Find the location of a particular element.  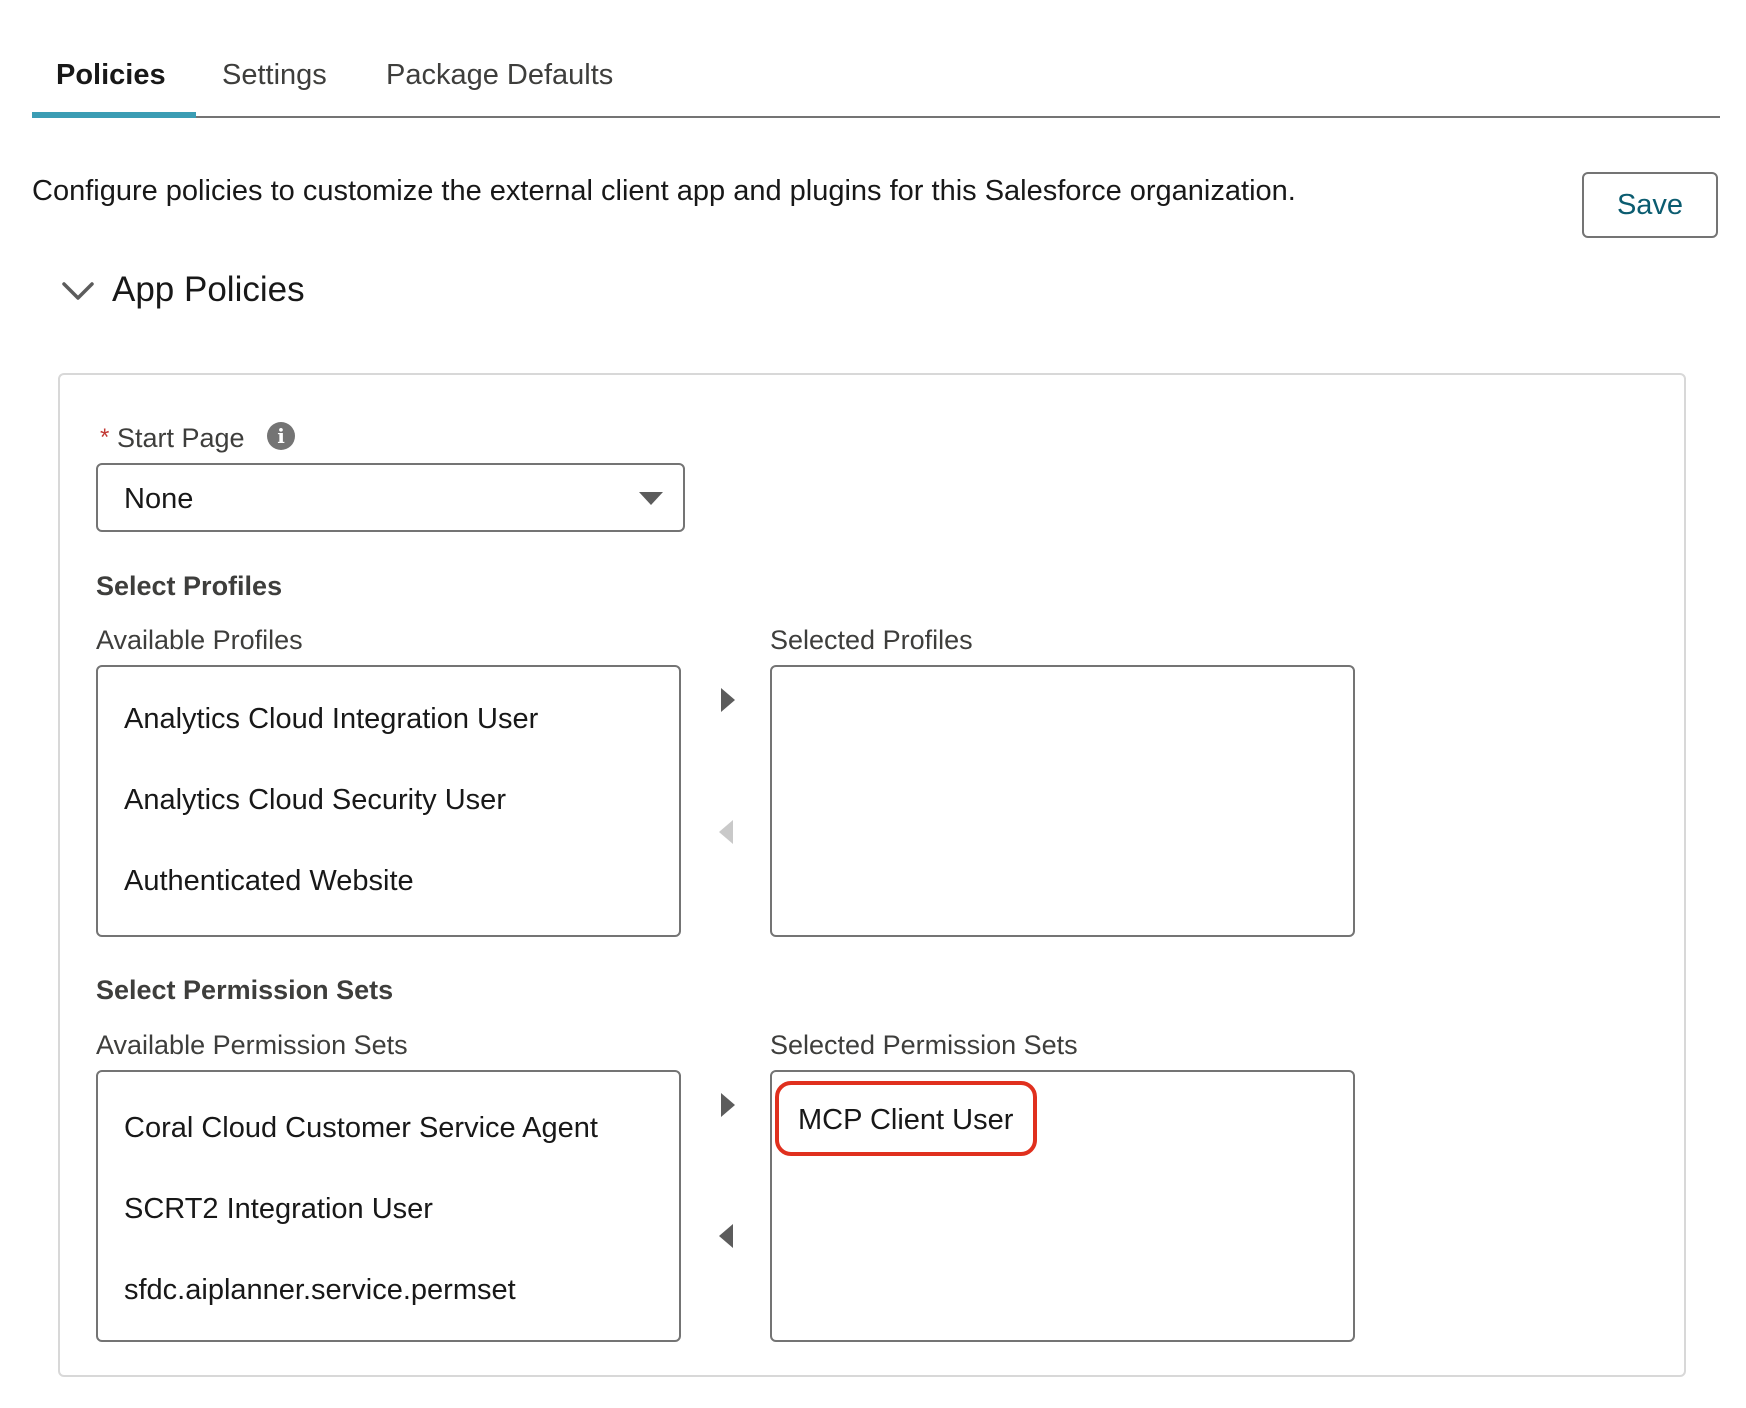

info-icon: i is located at coordinates (281, 436).